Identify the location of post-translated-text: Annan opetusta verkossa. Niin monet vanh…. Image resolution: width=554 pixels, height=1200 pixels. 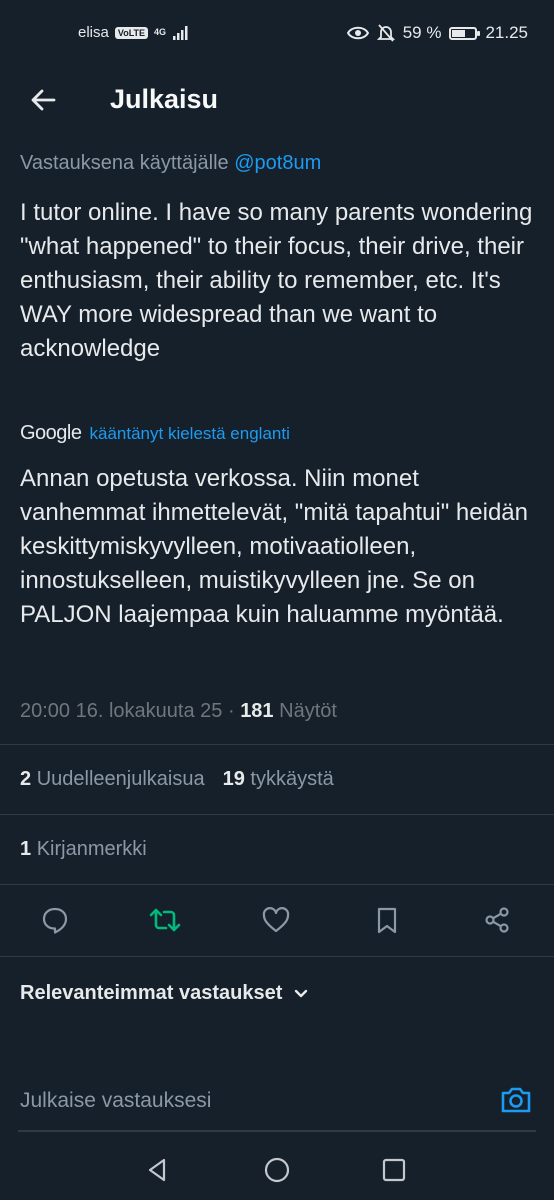
(274, 546).